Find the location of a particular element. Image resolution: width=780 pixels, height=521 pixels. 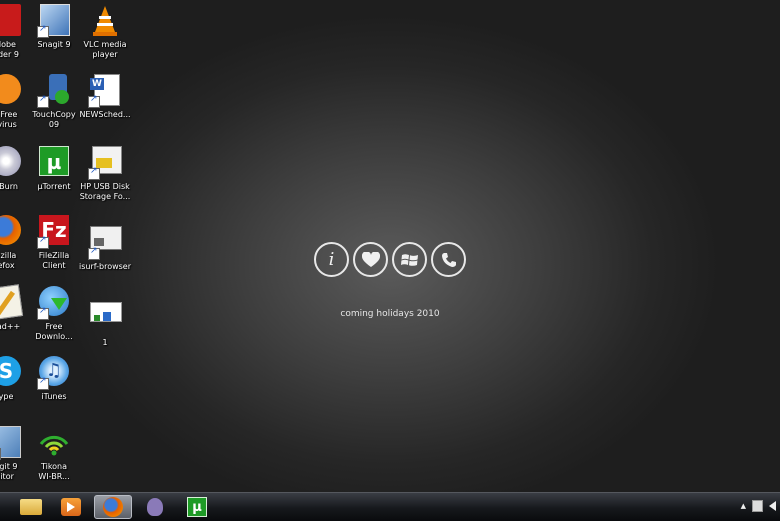

wallpaper-tagline: coming holidays 2010 is located at coordinates (390, 314).